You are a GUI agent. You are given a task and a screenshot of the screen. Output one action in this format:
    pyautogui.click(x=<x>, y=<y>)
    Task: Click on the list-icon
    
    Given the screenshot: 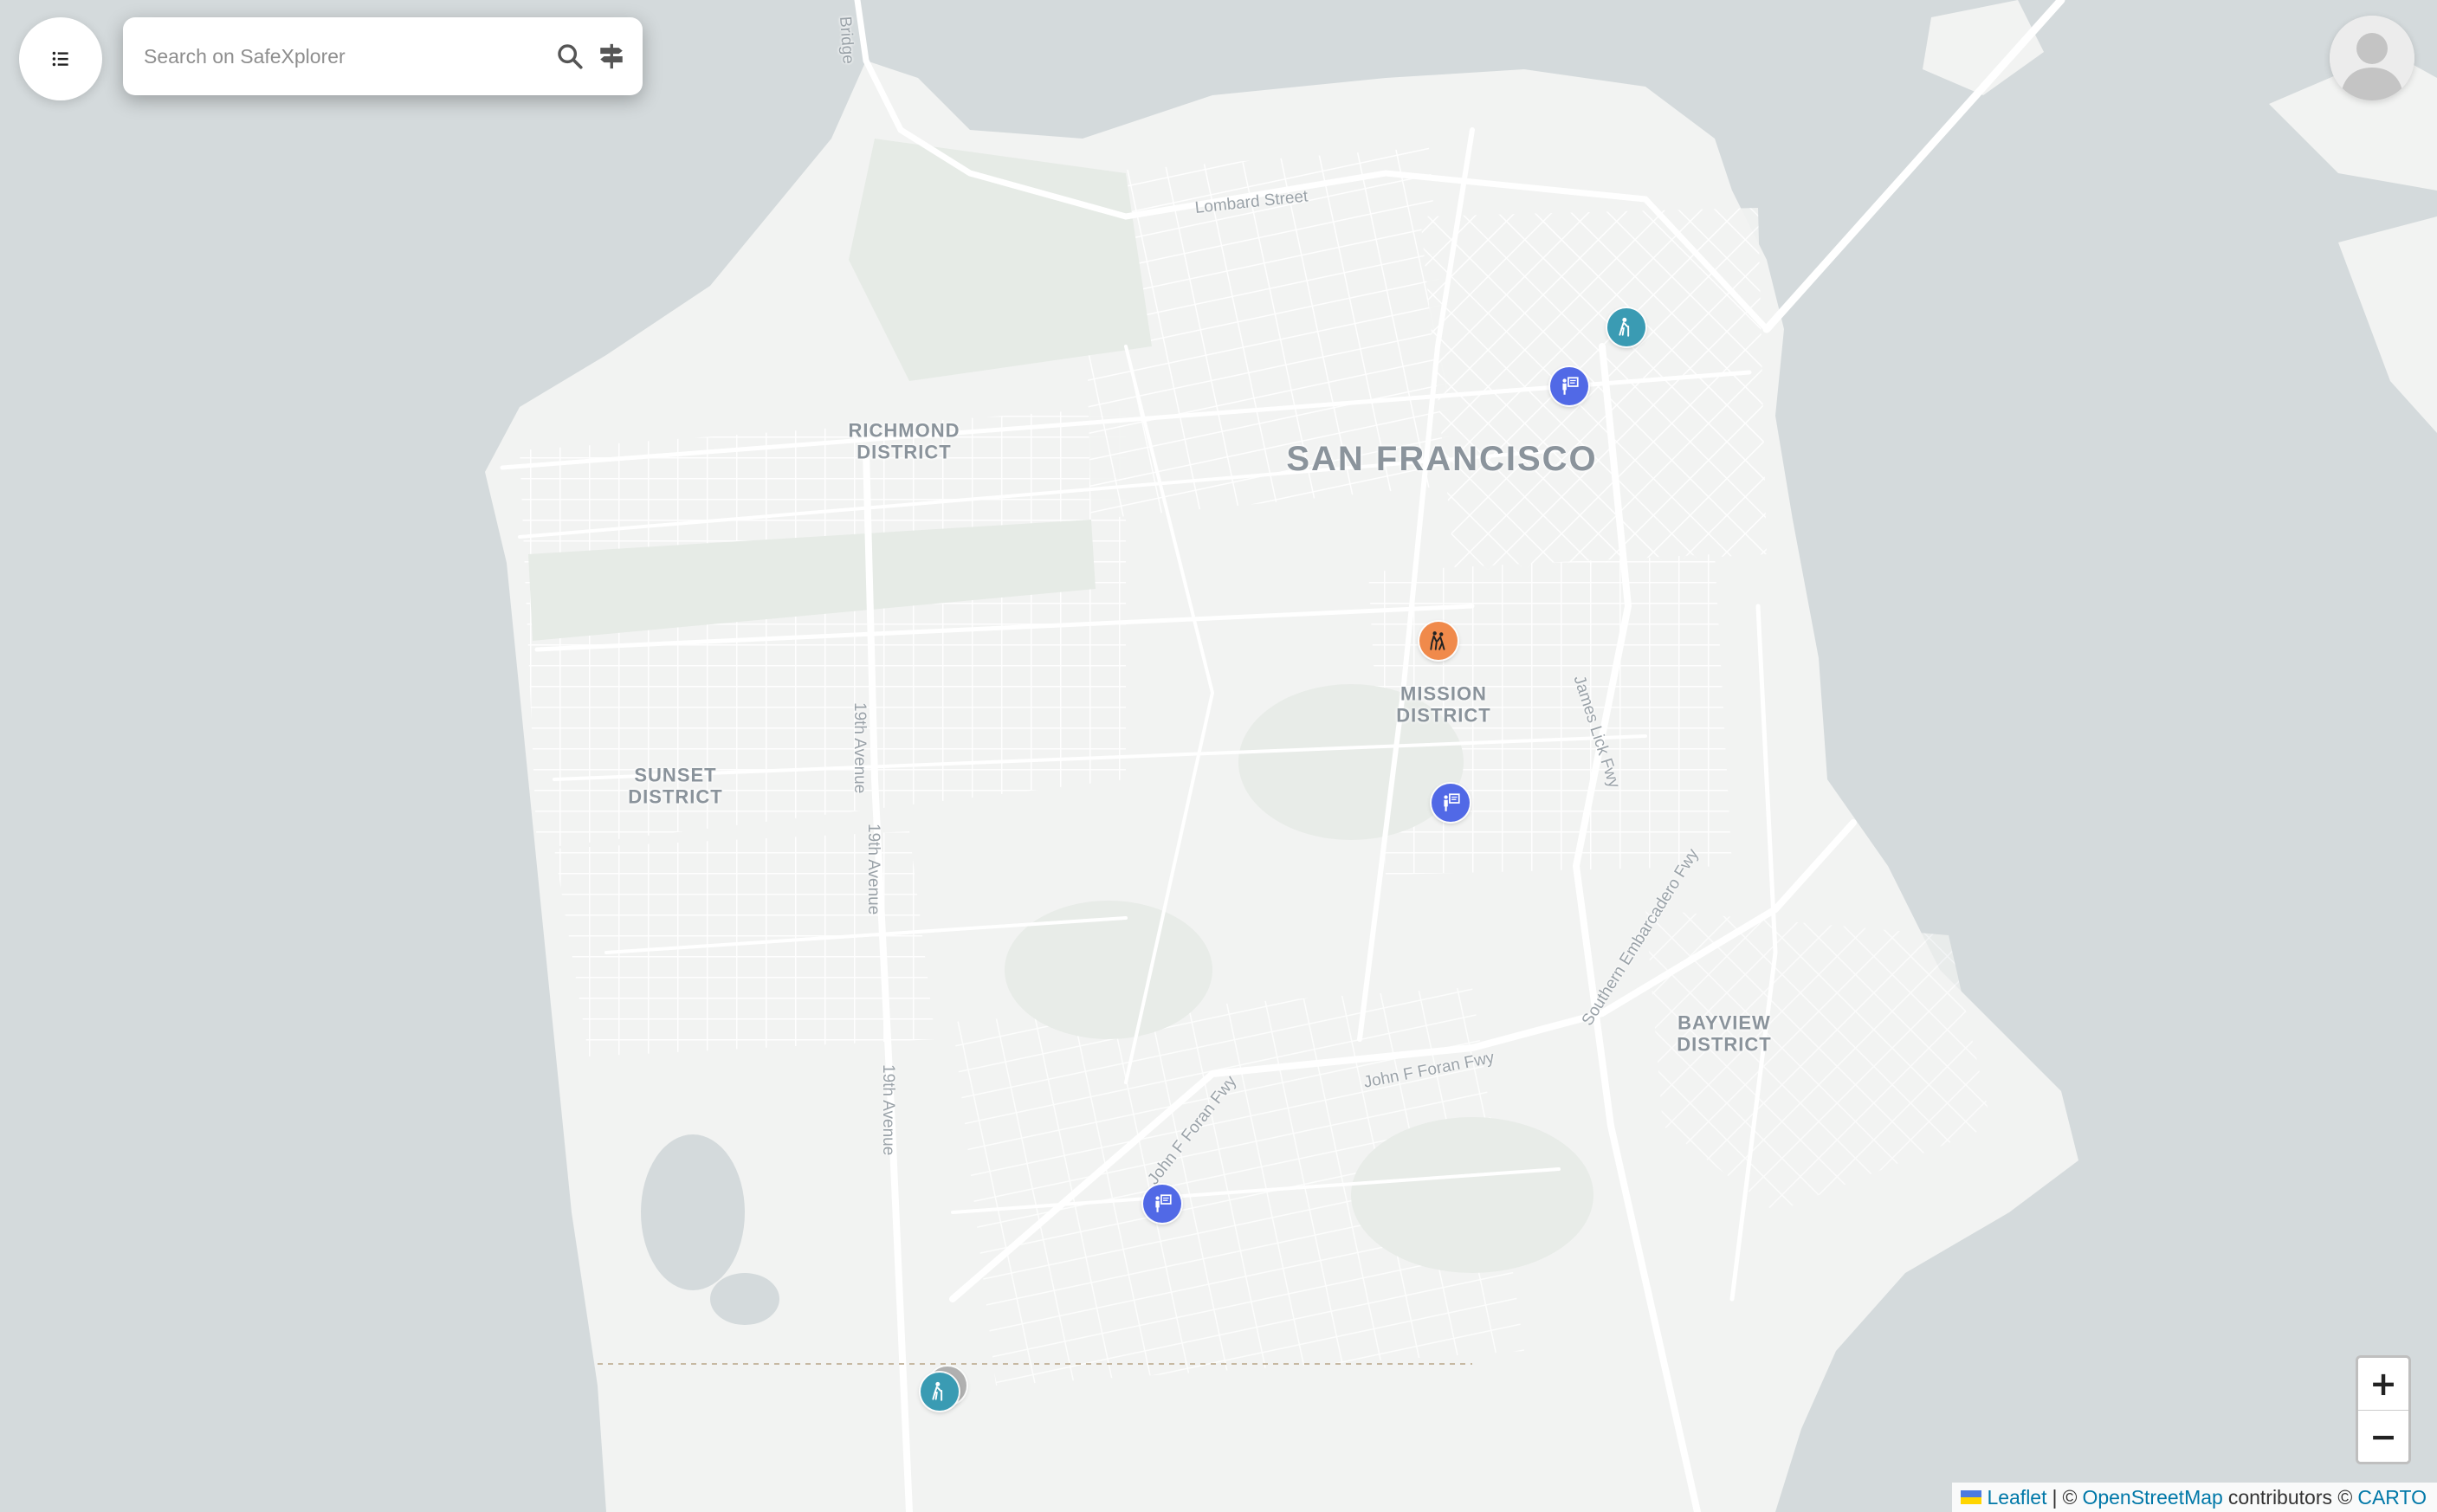 What is the action you would take?
    pyautogui.click(x=60, y=59)
    